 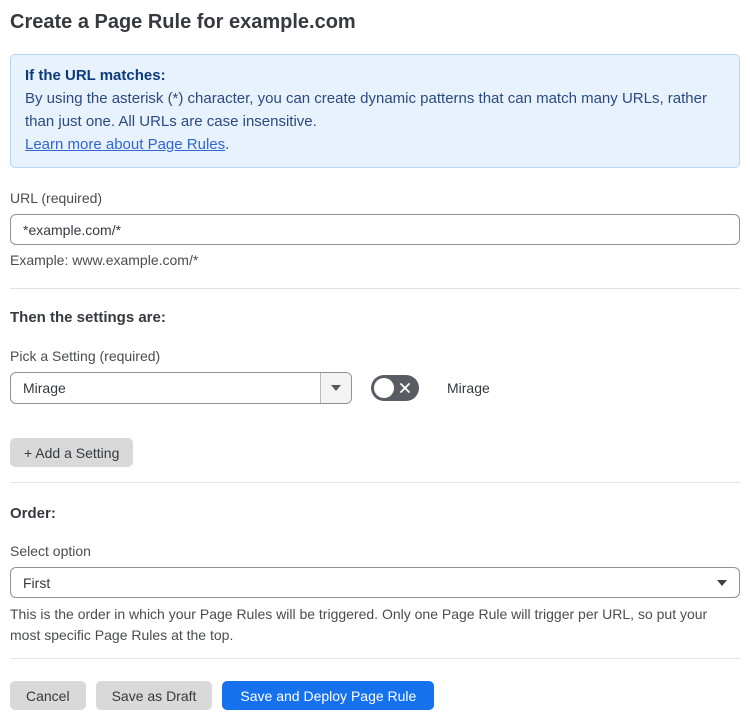 I want to click on cancel-button: Cancel, so click(x=48, y=695).